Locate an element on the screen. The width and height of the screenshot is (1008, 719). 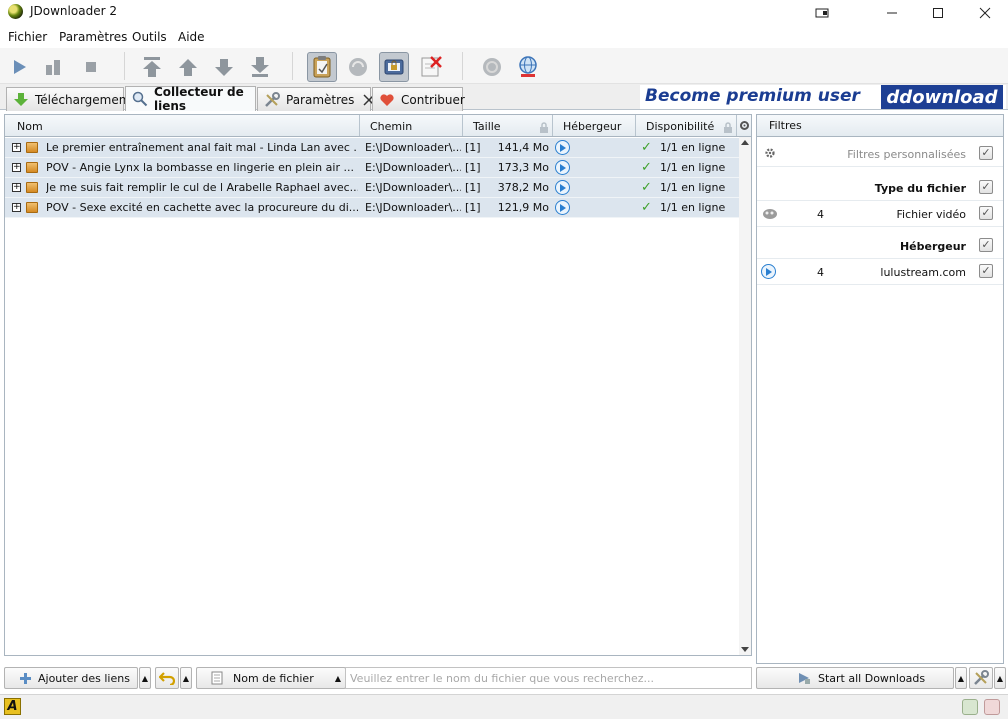
start-all-downloads-button: Start all Downloads is located at coordinates (855, 678).